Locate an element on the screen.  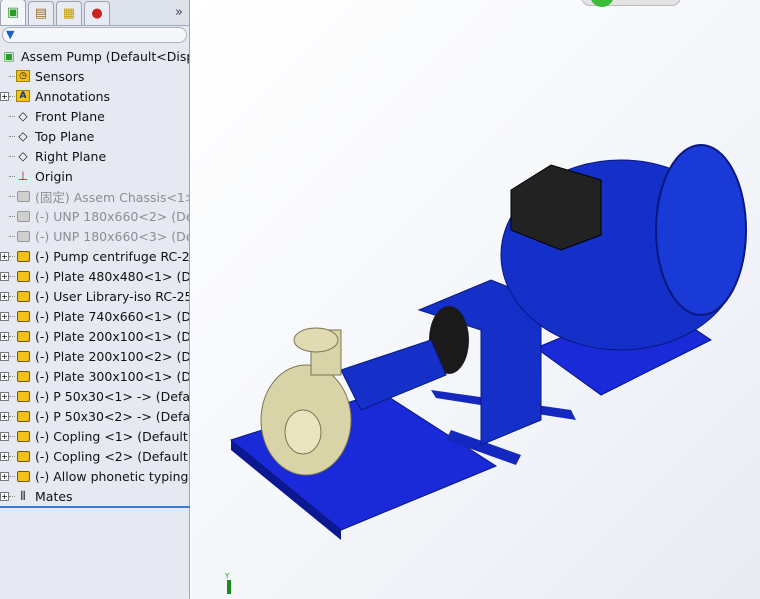
axis-label: Y is located at coordinates (227, 576).